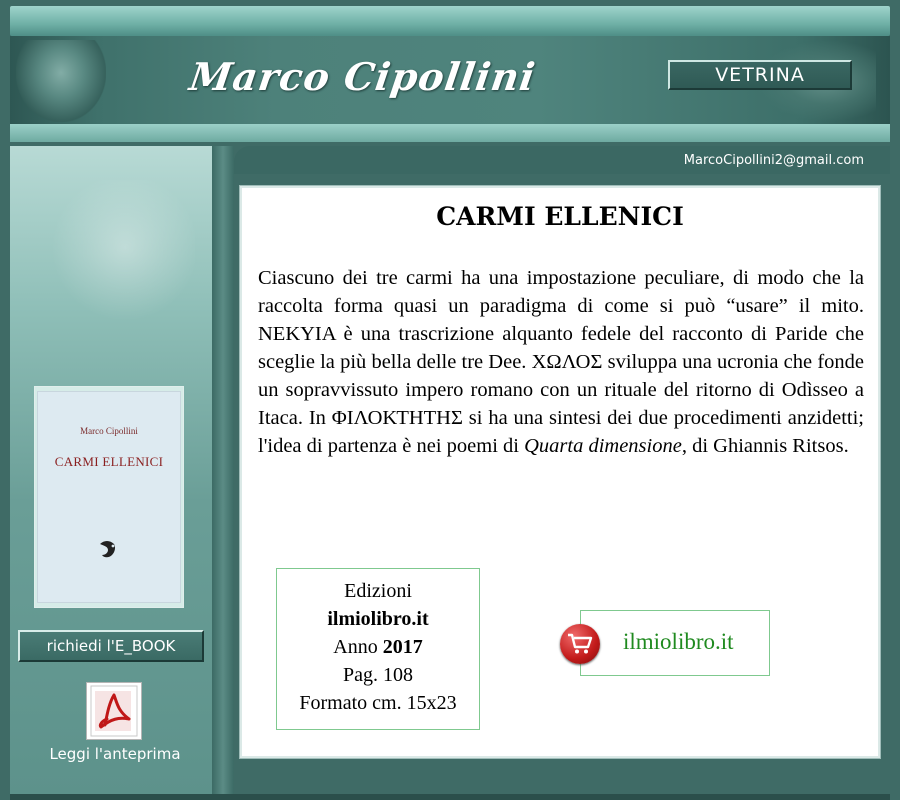 The image size is (900, 800). What do you see at coordinates (450, 133) in the screenshot?
I see `header-lower-band` at bounding box center [450, 133].